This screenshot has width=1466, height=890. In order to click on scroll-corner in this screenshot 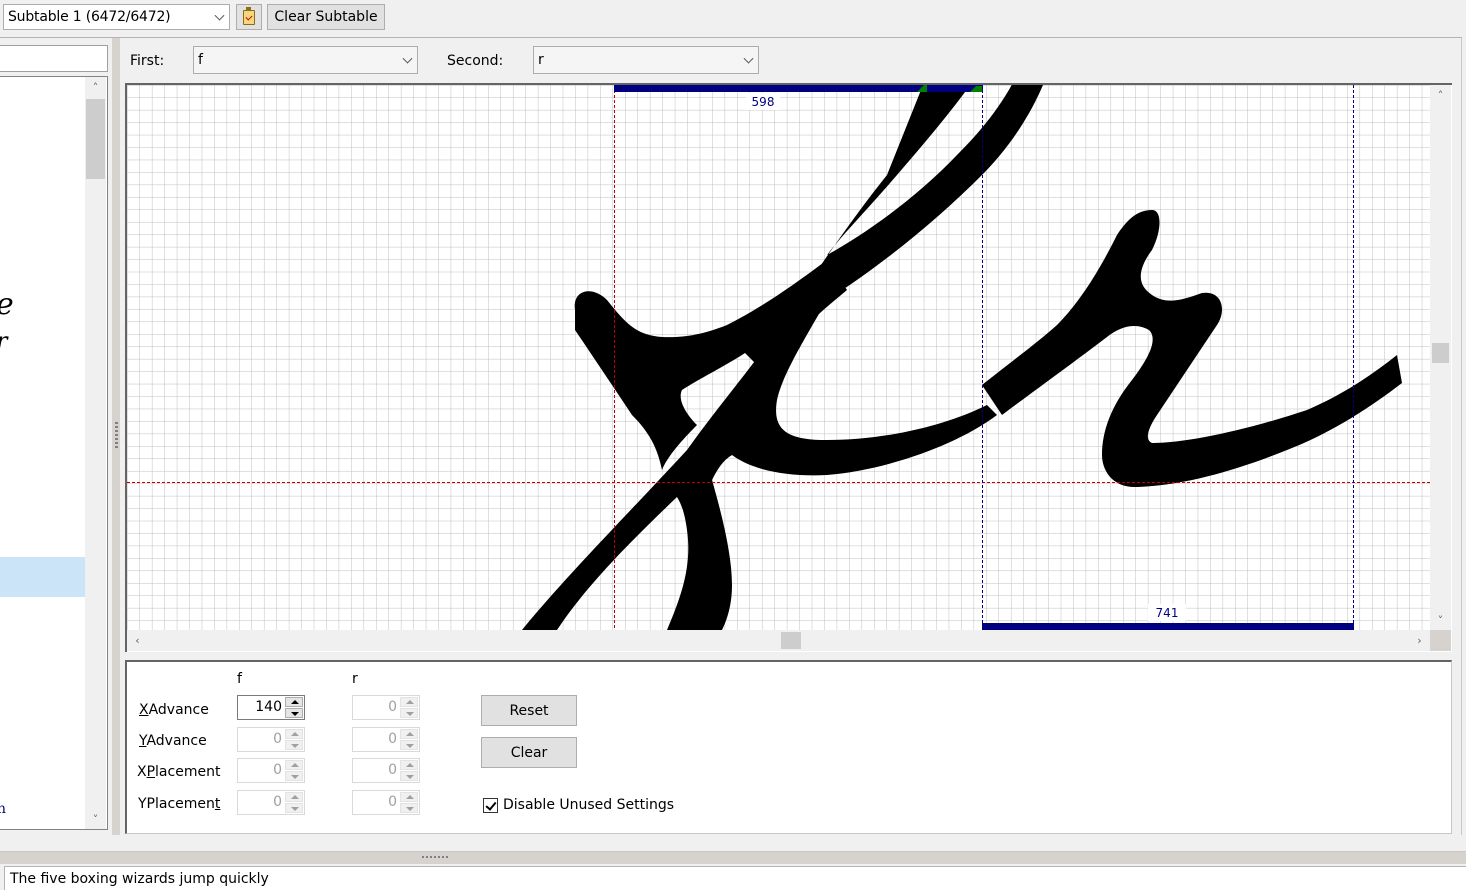, I will do `click(1440, 640)`.